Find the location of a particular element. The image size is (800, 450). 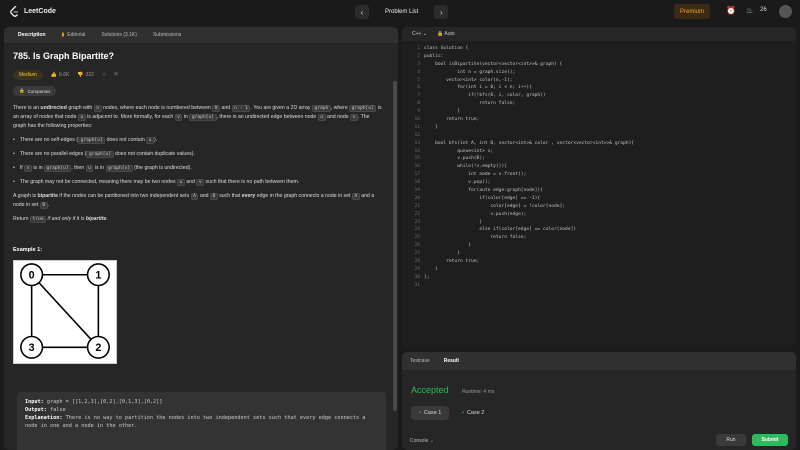

line-number: 25 is located at coordinates (417, 238).